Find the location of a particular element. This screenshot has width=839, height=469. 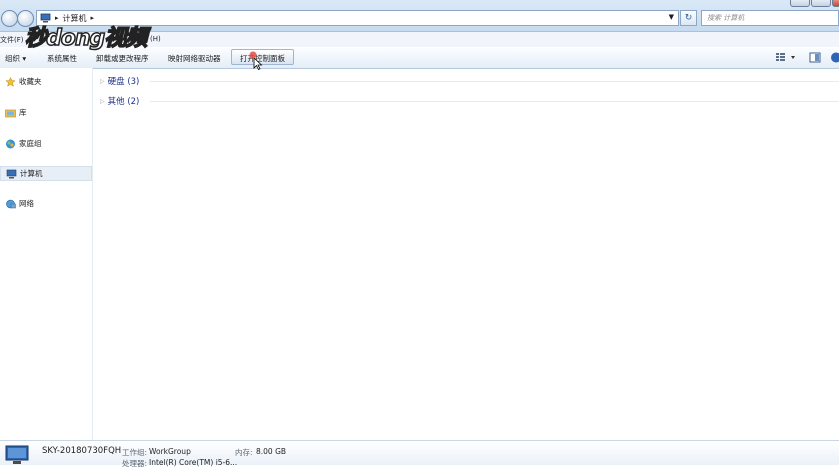

star-icon is located at coordinates (10, 81).